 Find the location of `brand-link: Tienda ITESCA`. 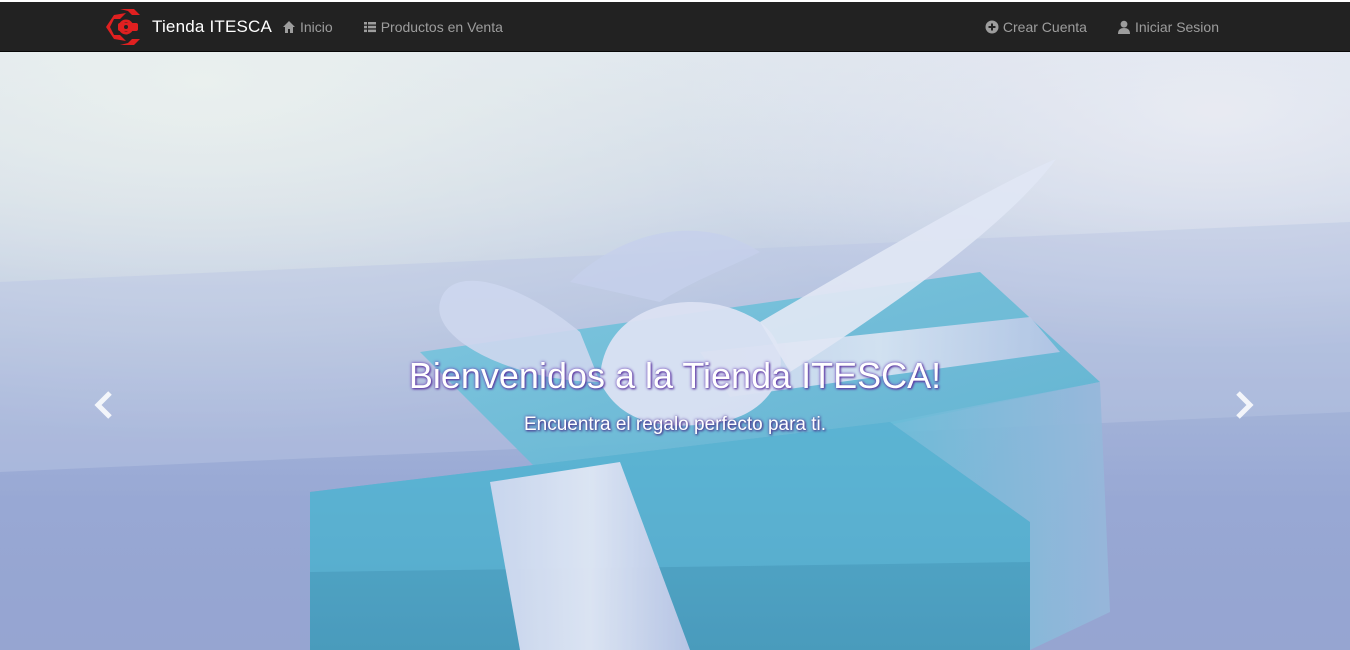

brand-link: Tienda ITESCA is located at coordinates (186, 27).